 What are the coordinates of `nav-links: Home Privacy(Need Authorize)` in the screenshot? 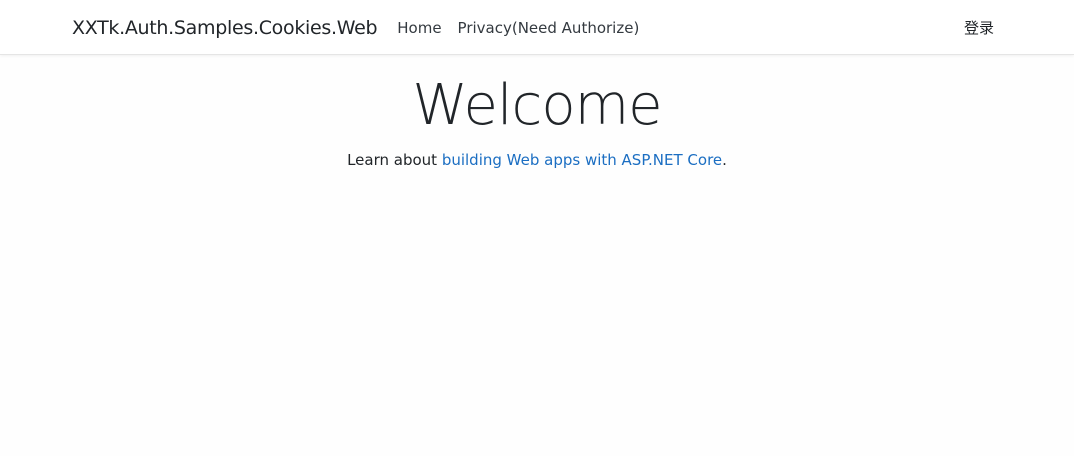 It's located at (518, 28).